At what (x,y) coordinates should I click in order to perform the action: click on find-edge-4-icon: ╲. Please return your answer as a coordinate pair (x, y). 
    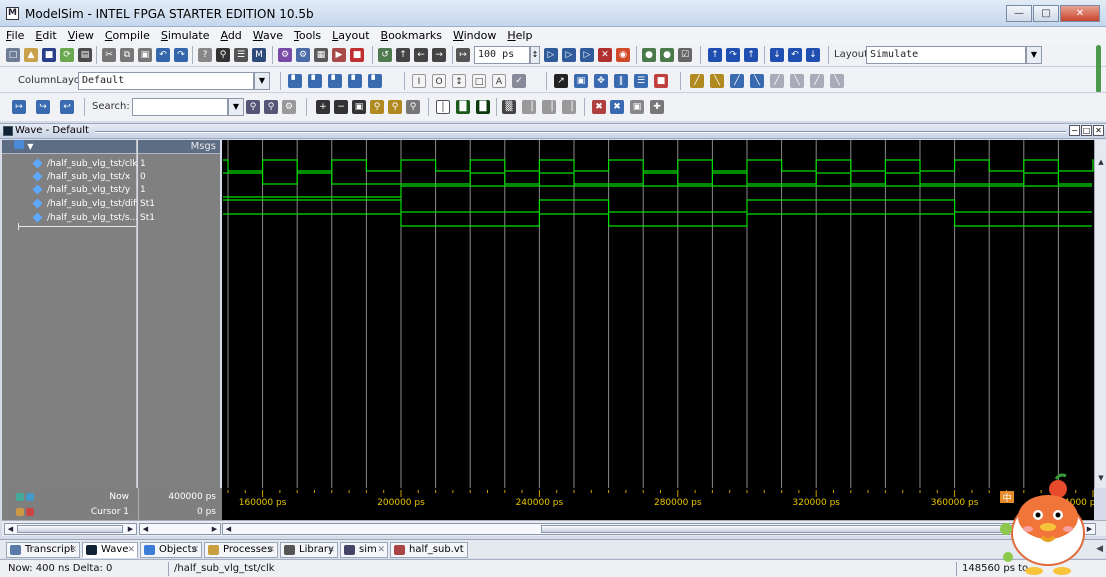
    Looking at the image, I should click on (757, 81).